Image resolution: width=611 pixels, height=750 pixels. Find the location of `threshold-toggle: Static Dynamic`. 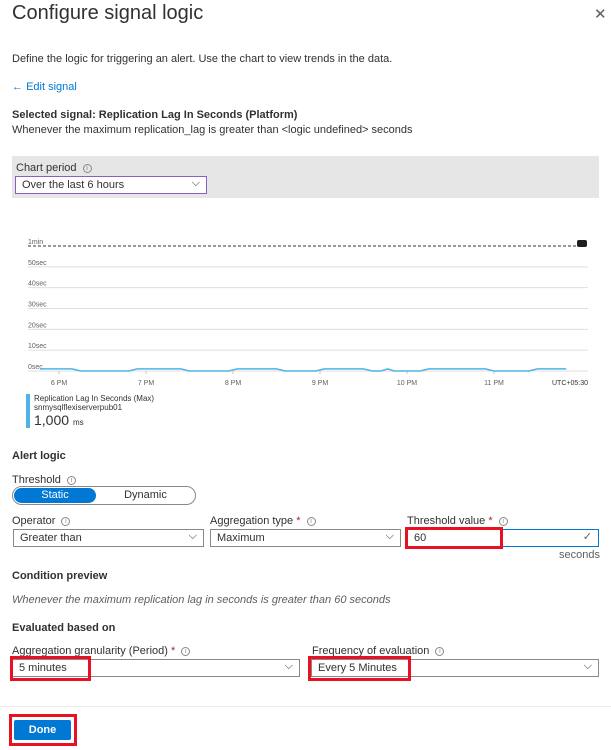

threshold-toggle: Static Dynamic is located at coordinates (104, 495).